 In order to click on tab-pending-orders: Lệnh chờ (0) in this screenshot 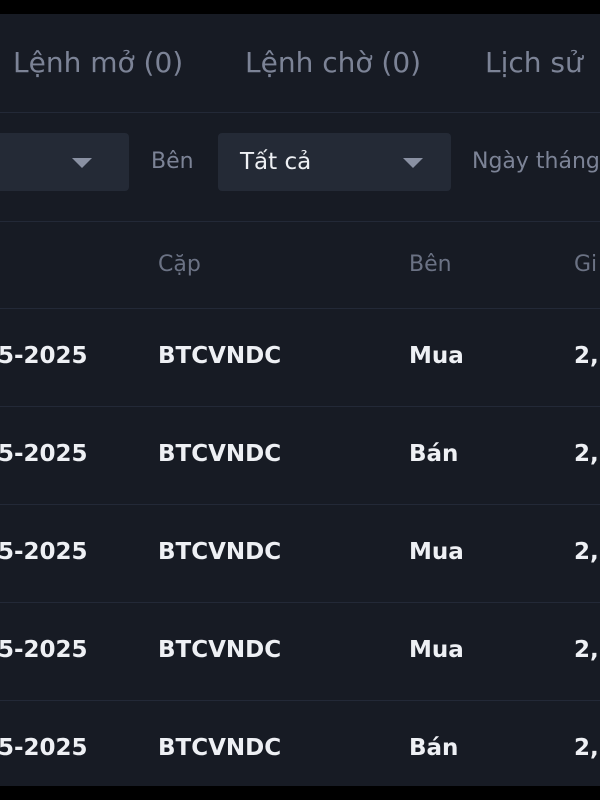, I will do `click(333, 63)`.